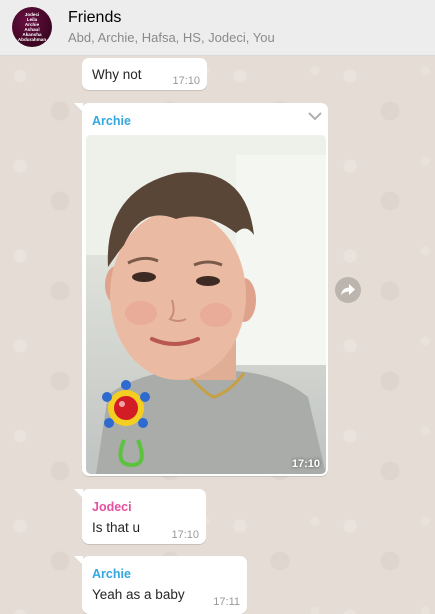 The width and height of the screenshot is (435, 614). What do you see at coordinates (226, 602) in the screenshot?
I see `message-time: 17:11` at bounding box center [226, 602].